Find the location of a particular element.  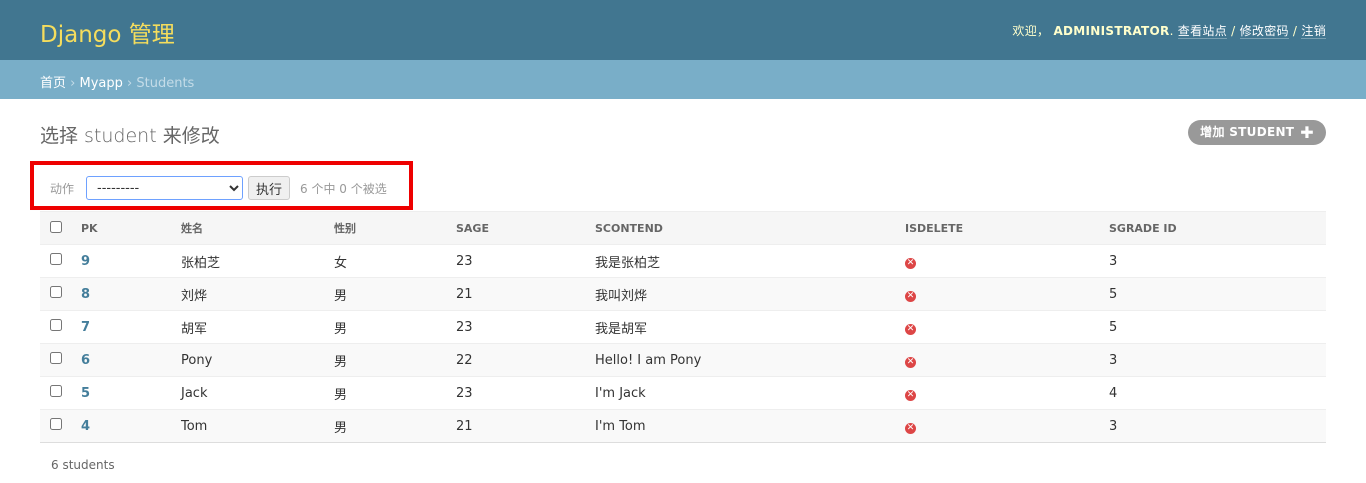

content-cell: I'm Jack is located at coordinates (750, 393).